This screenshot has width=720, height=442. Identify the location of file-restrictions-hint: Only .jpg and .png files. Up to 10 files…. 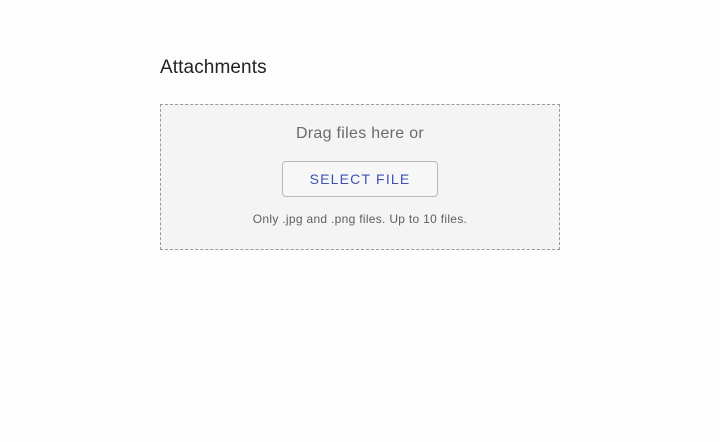
(360, 219).